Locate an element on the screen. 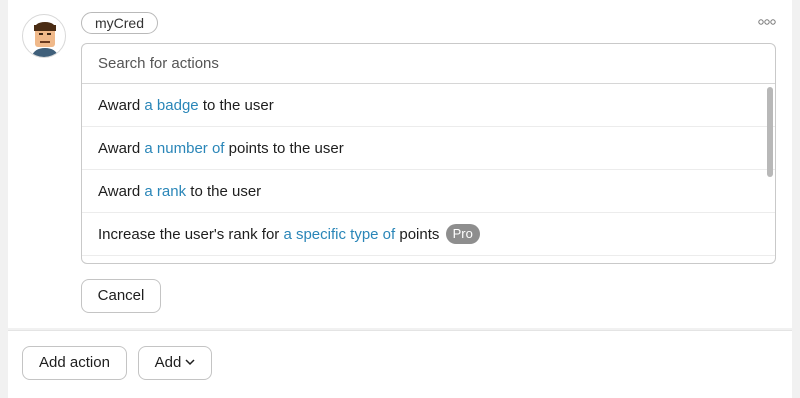  scrollbar-thumb is located at coordinates (770, 132).